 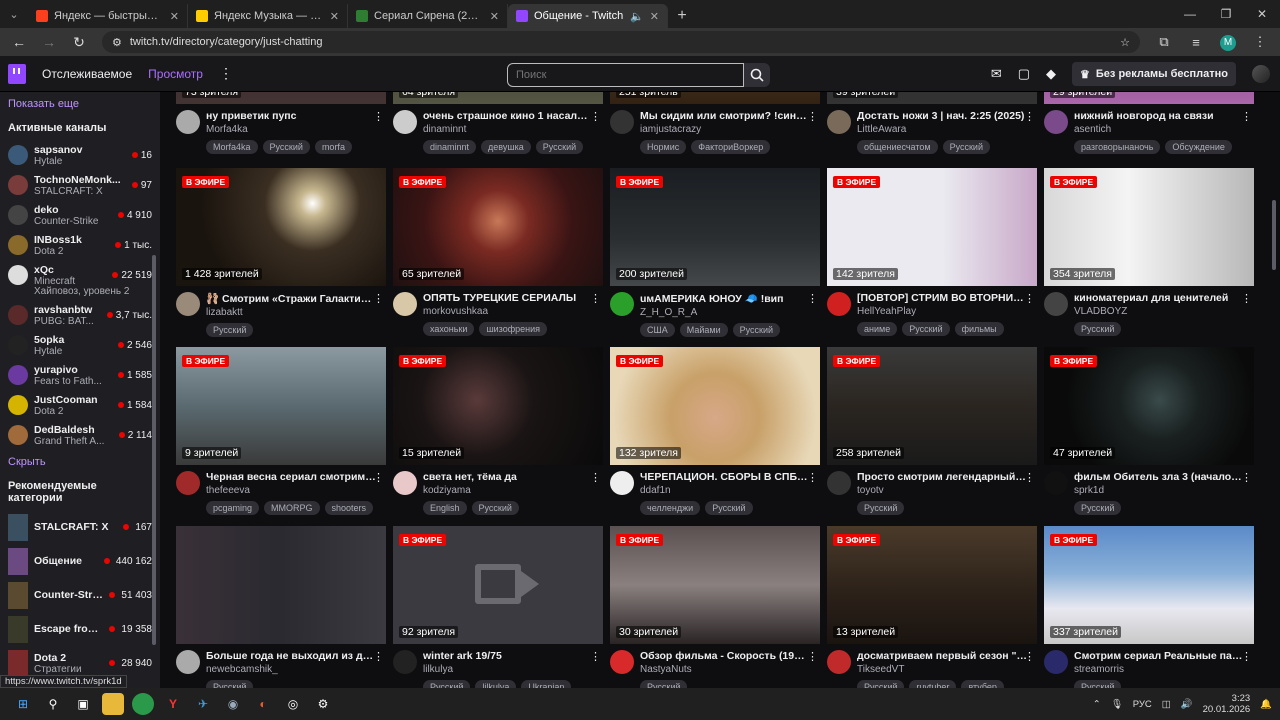 What do you see at coordinates (80, 375) in the screenshot?
I see `sidebar-channel: yurapivo Fears to Fath... 1 585` at bounding box center [80, 375].